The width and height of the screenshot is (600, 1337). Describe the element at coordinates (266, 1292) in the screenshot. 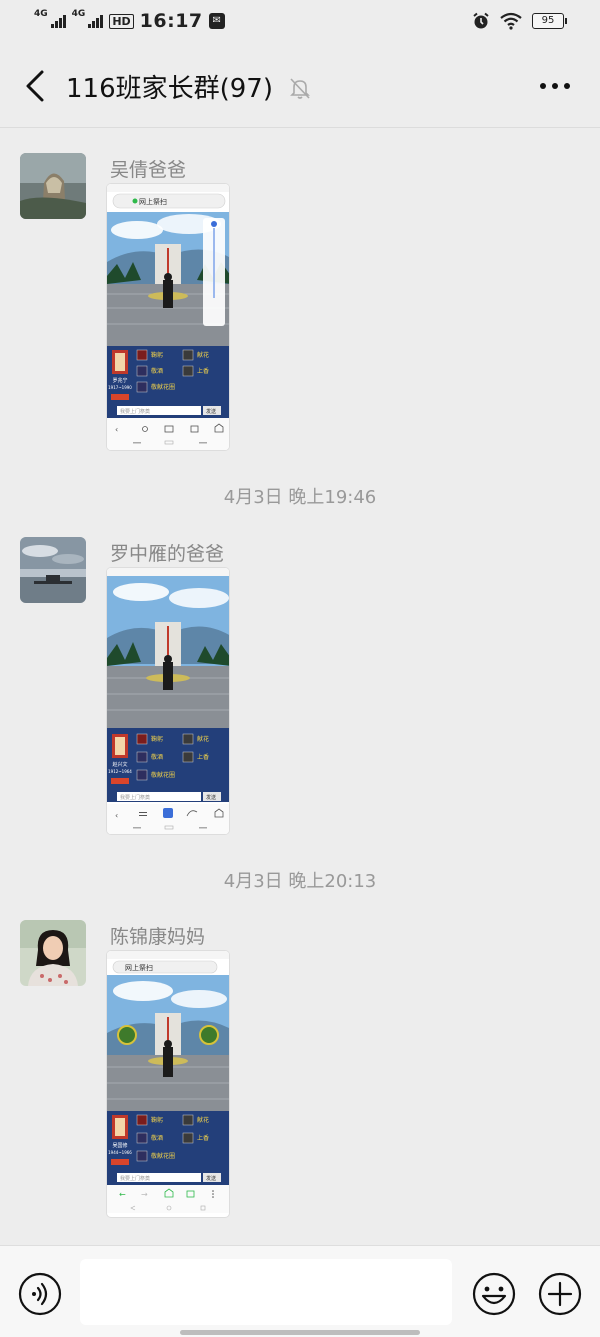

I see `message-input` at that location.